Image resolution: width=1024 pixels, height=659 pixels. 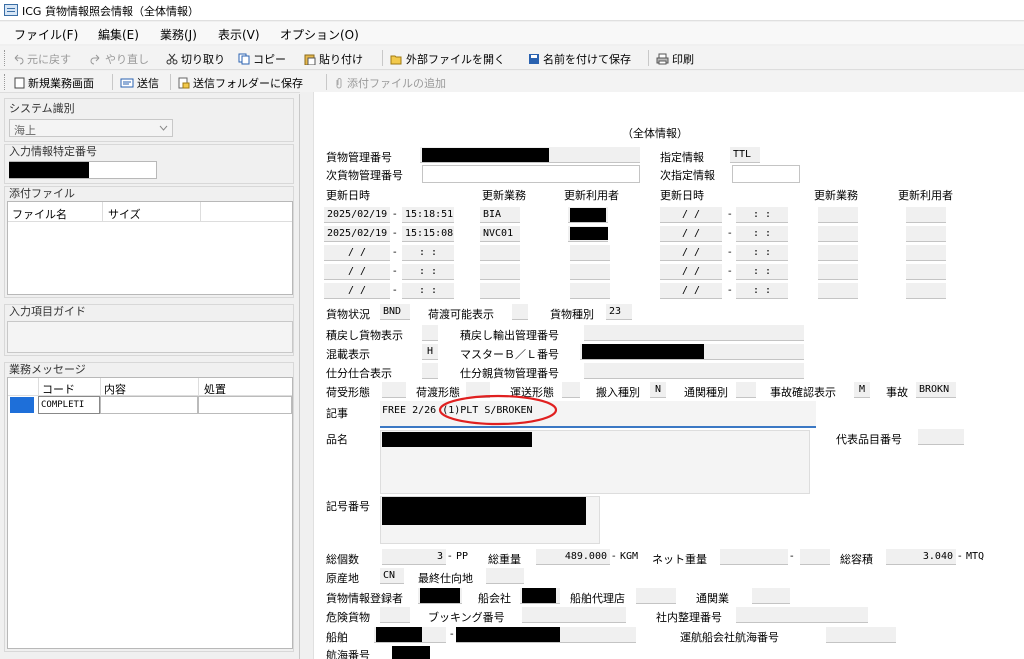 I want to click on update2-date-4: / /, so click(x=691, y=272).